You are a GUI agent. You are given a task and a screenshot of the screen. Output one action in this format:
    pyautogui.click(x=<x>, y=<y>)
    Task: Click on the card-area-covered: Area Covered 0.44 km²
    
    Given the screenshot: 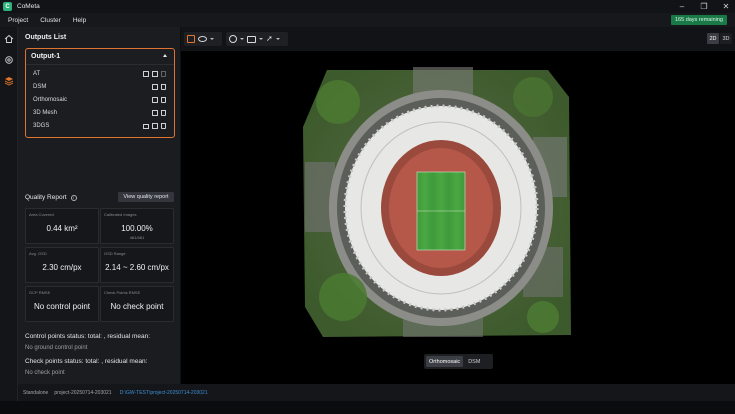 What is the action you would take?
    pyautogui.click(x=62, y=226)
    